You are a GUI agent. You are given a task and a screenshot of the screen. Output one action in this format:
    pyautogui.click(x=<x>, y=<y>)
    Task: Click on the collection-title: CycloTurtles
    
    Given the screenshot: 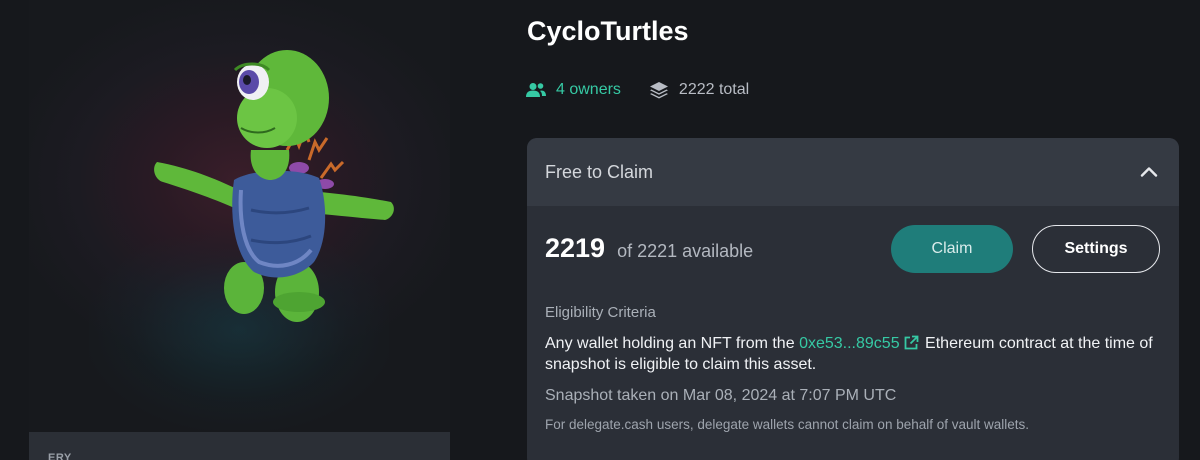 What is the action you would take?
    pyautogui.click(x=608, y=31)
    